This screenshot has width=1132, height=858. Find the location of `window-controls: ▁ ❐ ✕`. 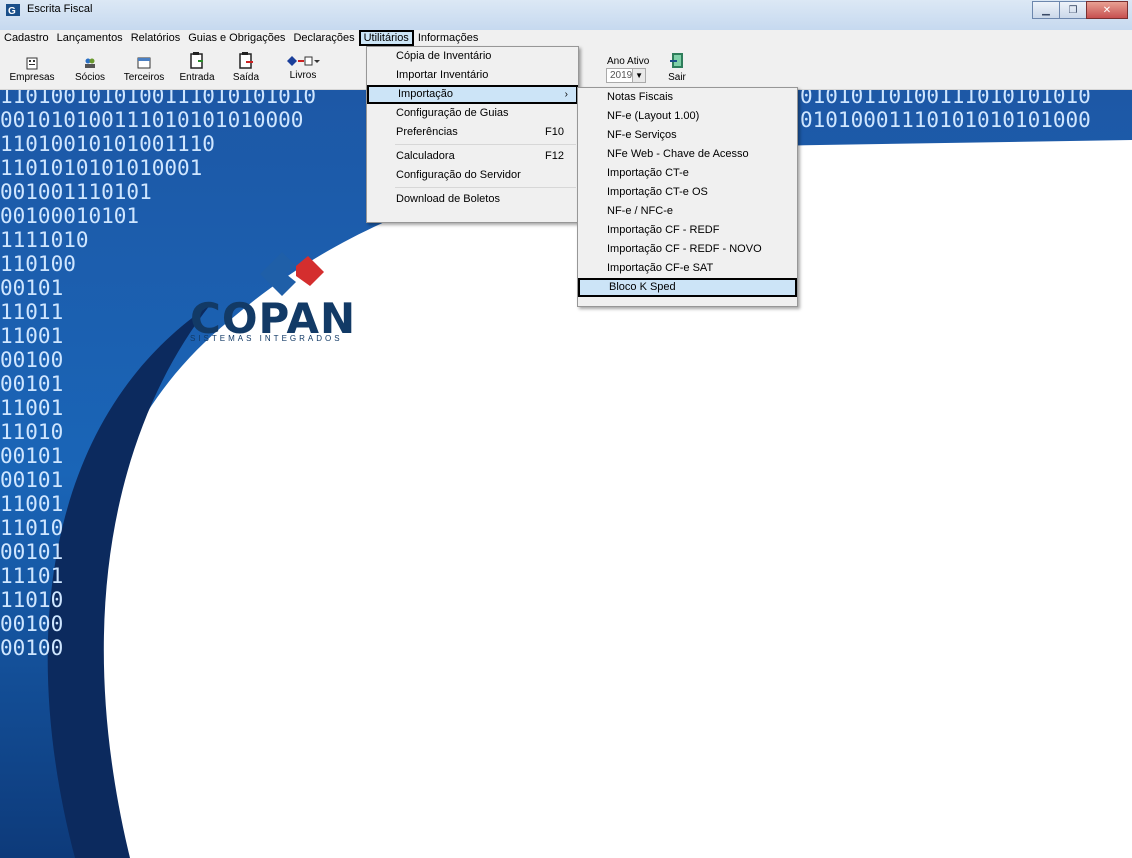

window-controls: ▁ ❐ ✕ is located at coordinates (1080, 10).